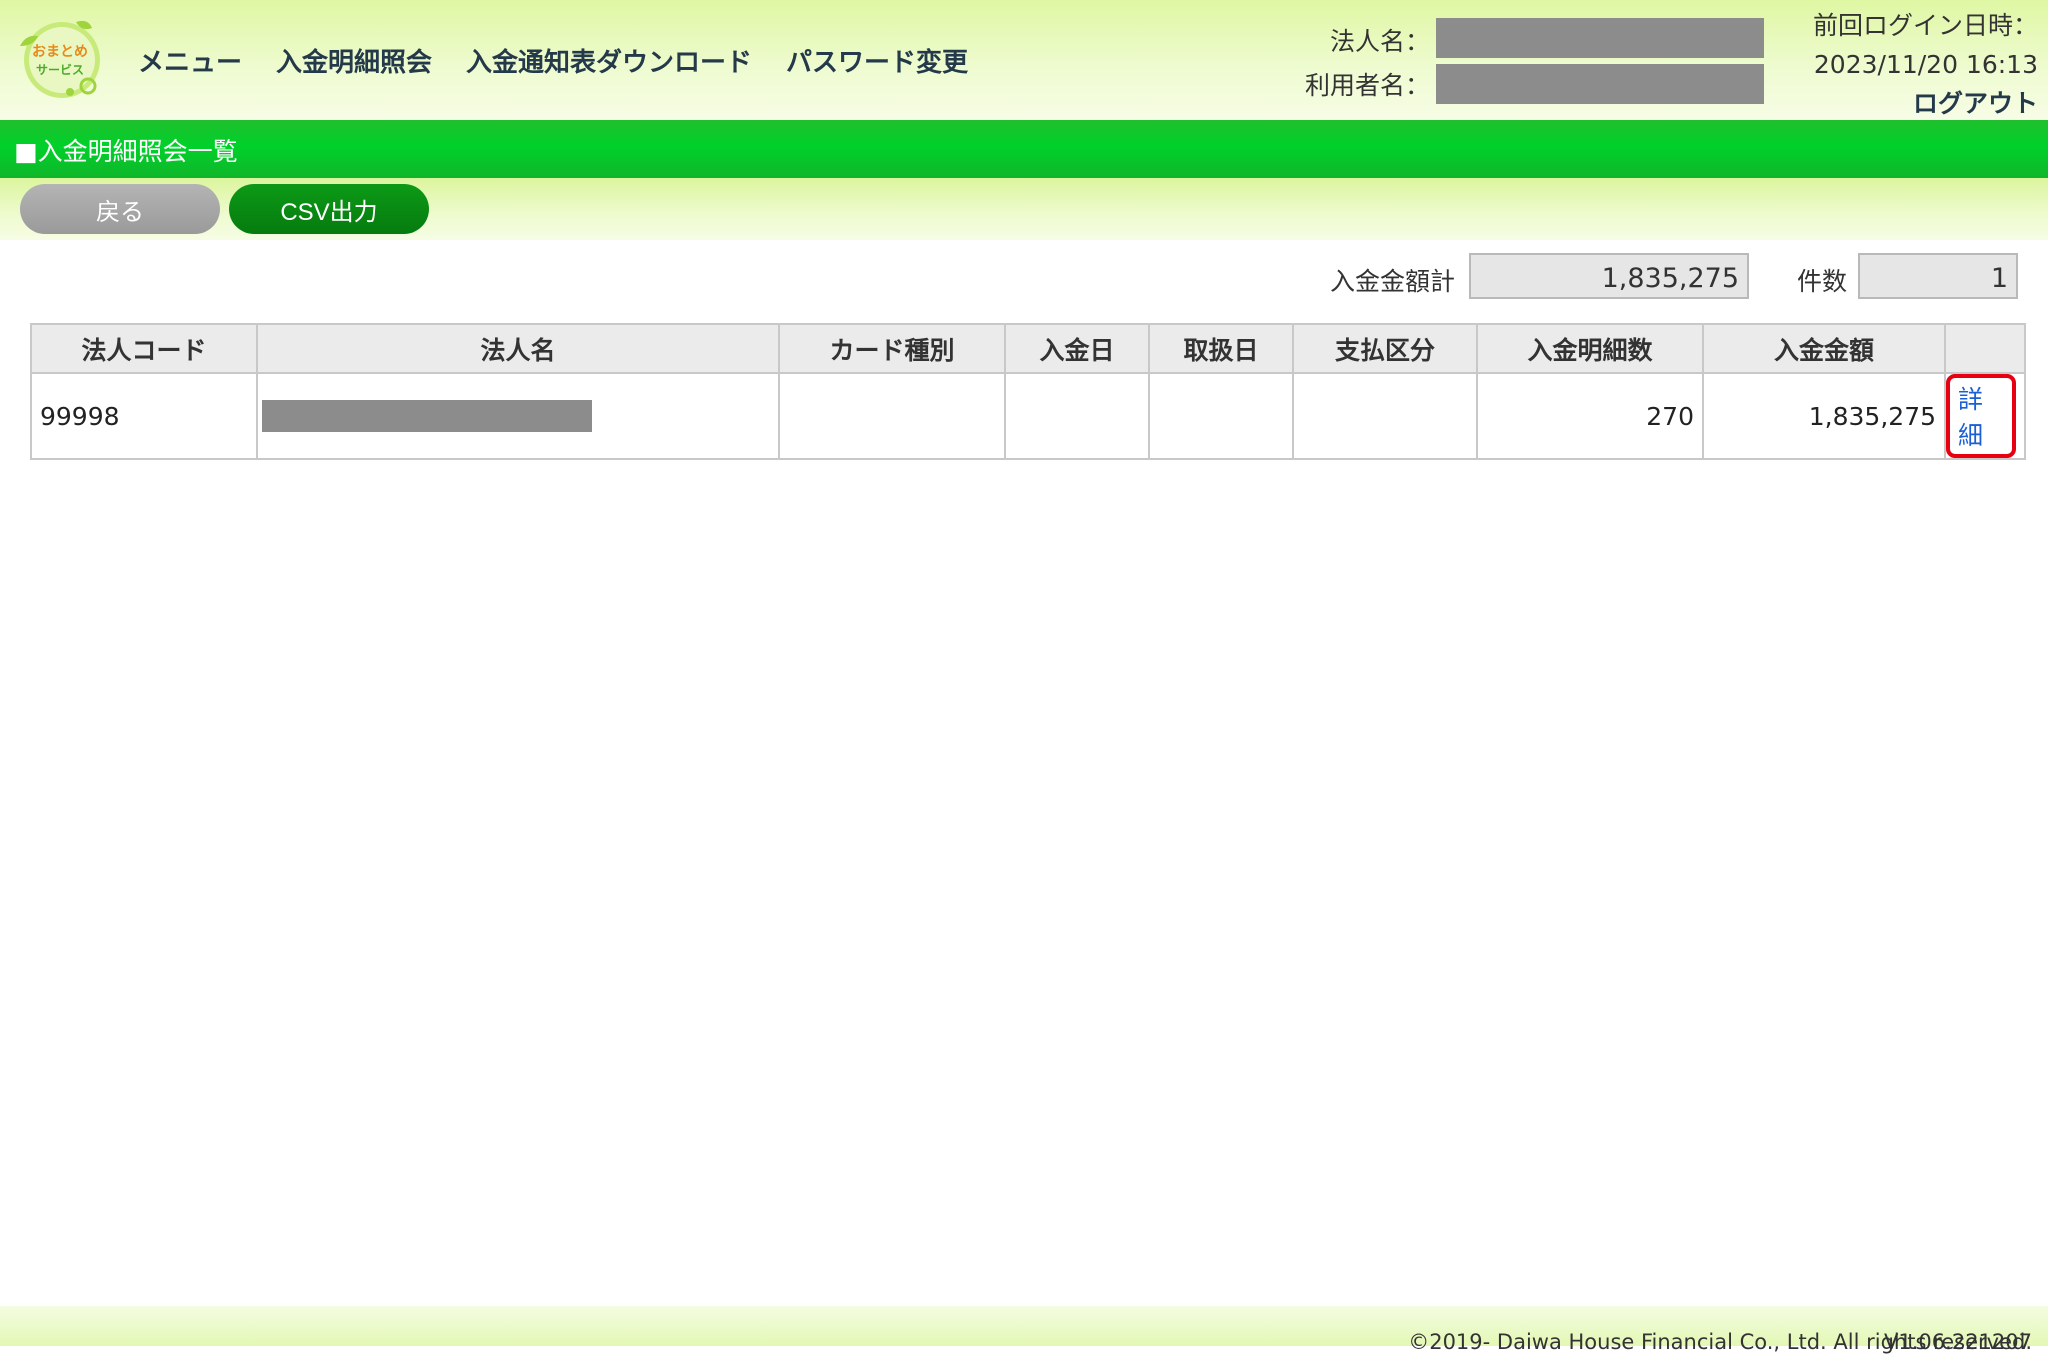 The width and height of the screenshot is (2048, 1354). I want to click on table-header-row: 法人コード 法人名 カード種別 入金日 取扱日 支払区分 入金明細数 入金金額, so click(1028, 348).